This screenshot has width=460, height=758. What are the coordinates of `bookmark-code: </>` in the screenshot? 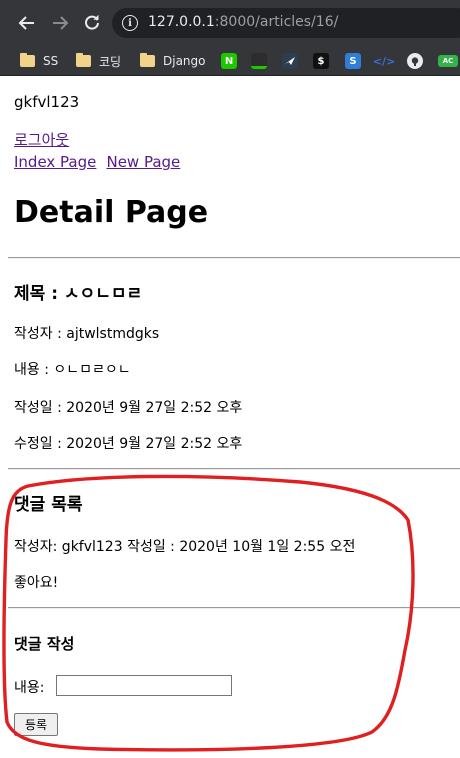 It's located at (384, 61).